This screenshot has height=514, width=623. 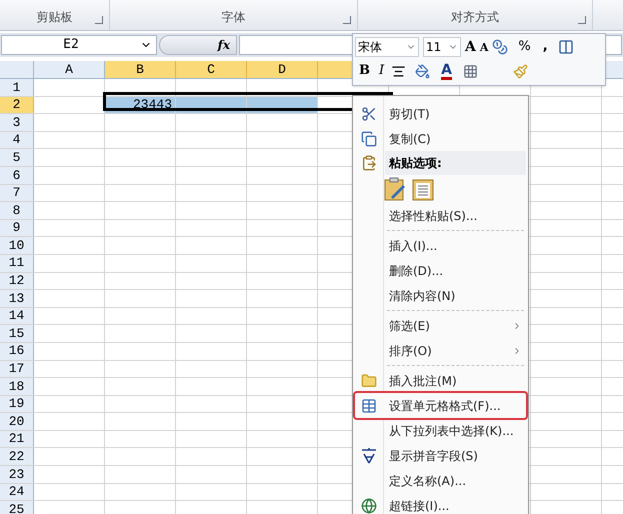 I want to click on menu-section-header: 粘贴选项:, so click(x=455, y=163).